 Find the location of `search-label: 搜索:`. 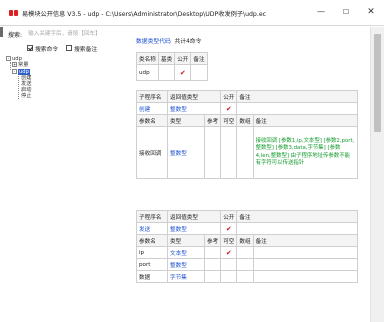

search-label: 搜索: is located at coordinates (15, 35).